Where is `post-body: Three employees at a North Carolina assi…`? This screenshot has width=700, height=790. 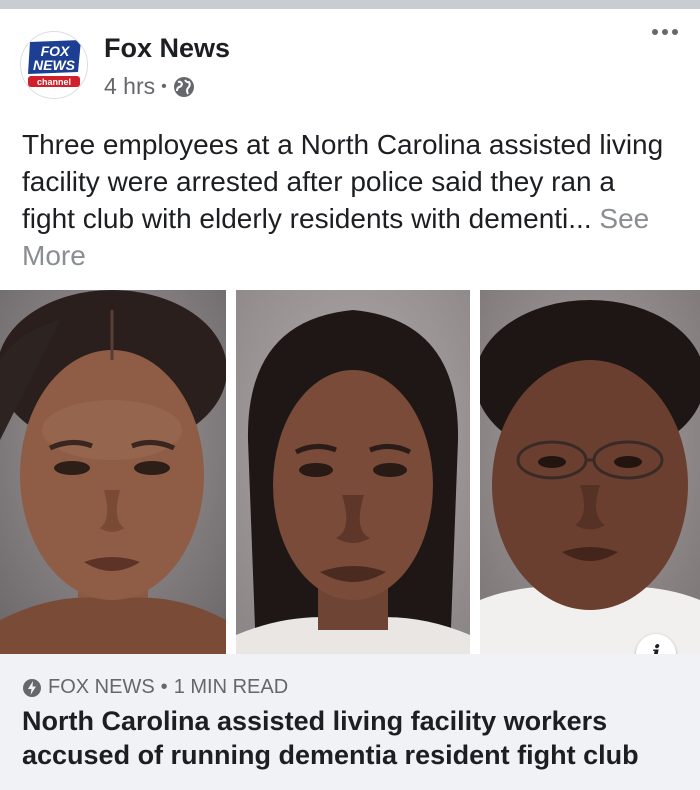 post-body: Three employees at a North Carolina assi… is located at coordinates (343, 181).